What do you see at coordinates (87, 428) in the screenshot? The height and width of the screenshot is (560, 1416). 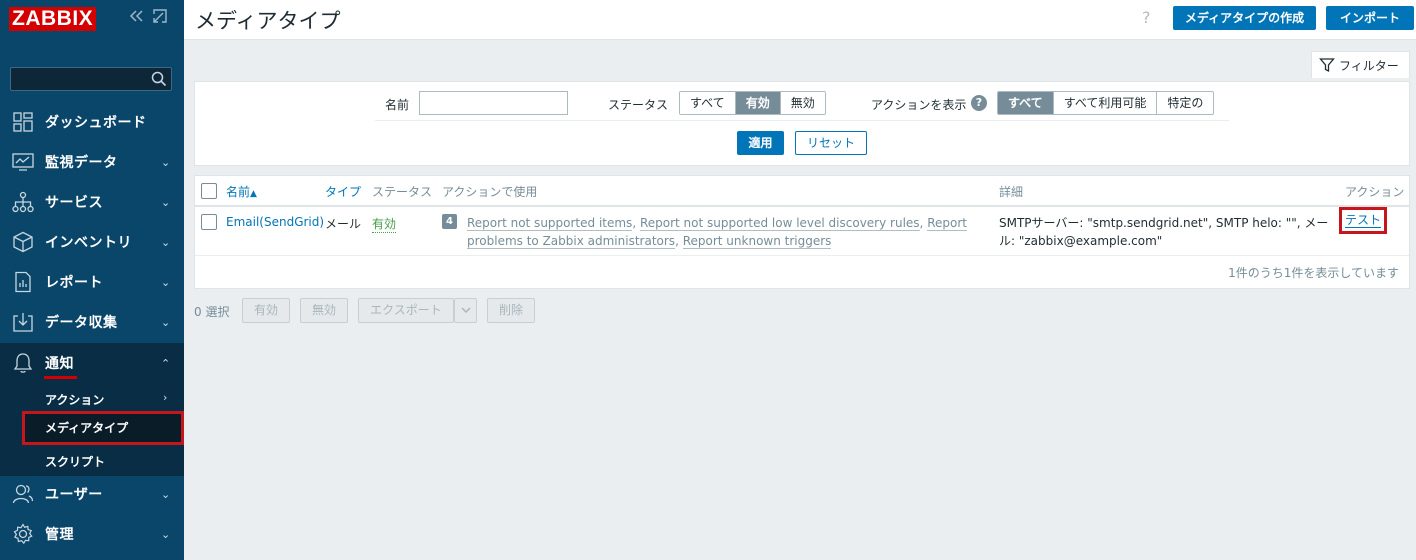 I see `submenu-item-label: メディアタイプ` at bounding box center [87, 428].